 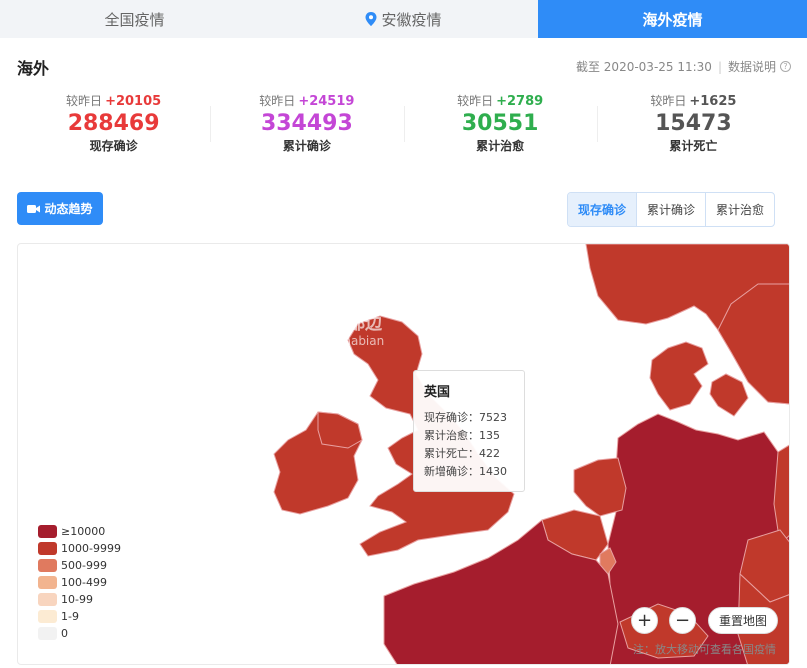 What do you see at coordinates (113, 123) in the screenshot?
I see `stat-value: 288469` at bounding box center [113, 123].